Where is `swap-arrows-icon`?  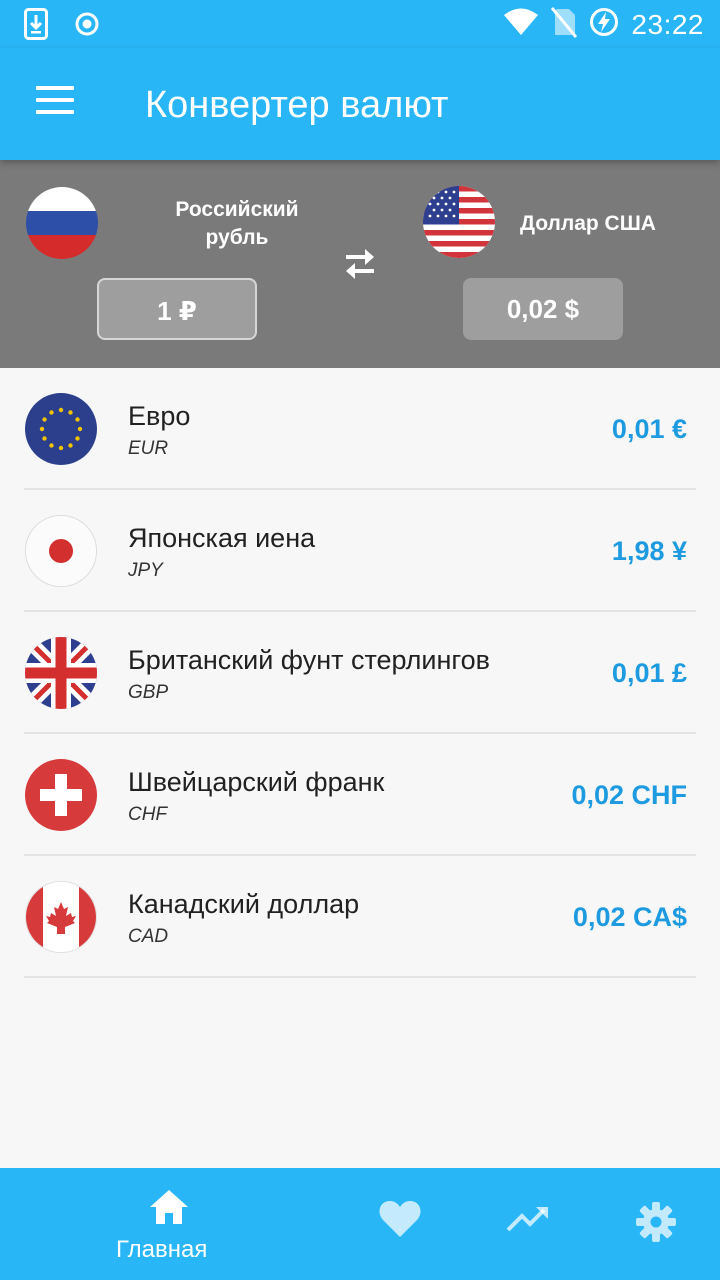 swap-arrows-icon is located at coordinates (360, 264).